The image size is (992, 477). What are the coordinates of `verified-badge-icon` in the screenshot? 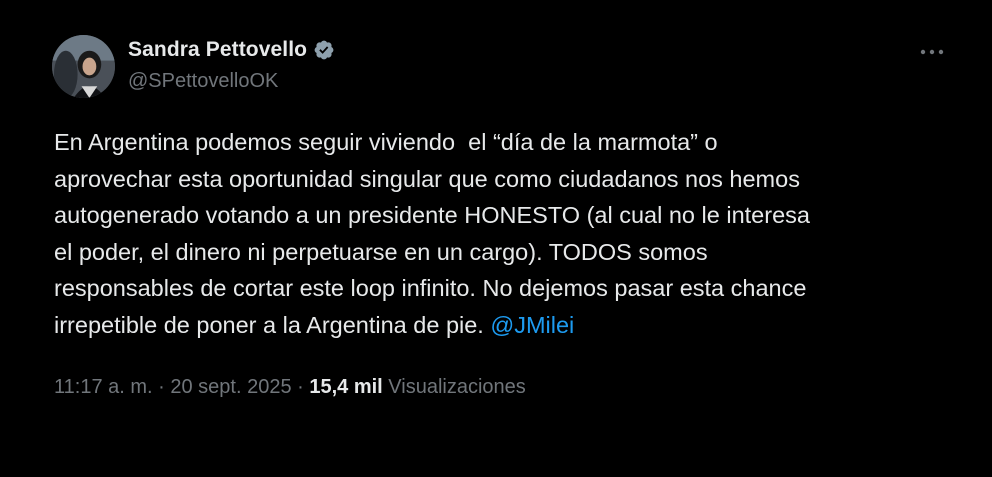 It's located at (324, 50).